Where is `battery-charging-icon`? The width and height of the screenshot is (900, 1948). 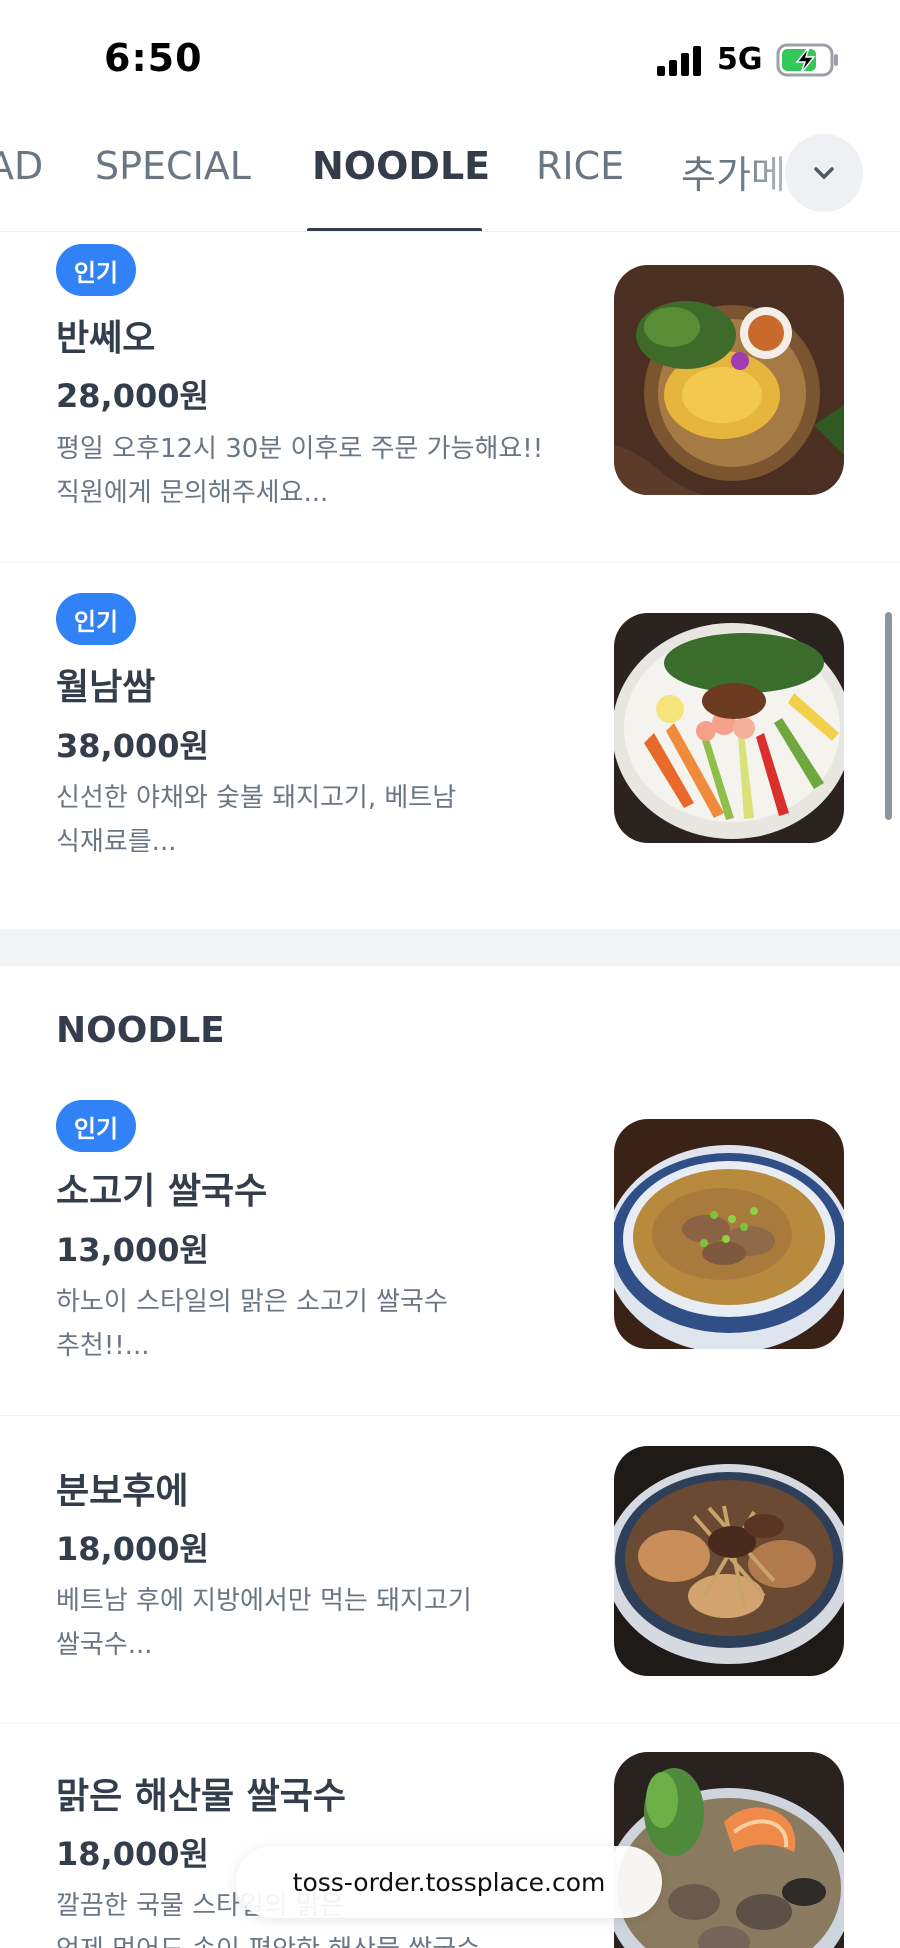
battery-charging-icon is located at coordinates (807, 60).